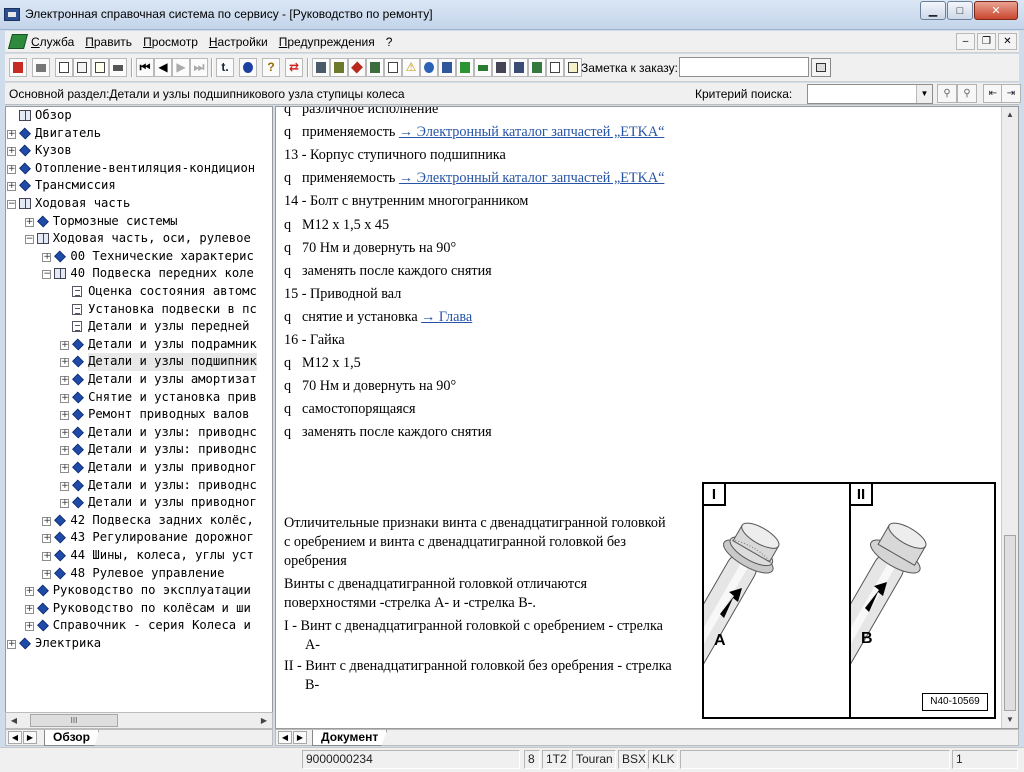 This screenshot has width=1024, height=772. I want to click on tree-scroll-thumb: III, so click(74, 720).